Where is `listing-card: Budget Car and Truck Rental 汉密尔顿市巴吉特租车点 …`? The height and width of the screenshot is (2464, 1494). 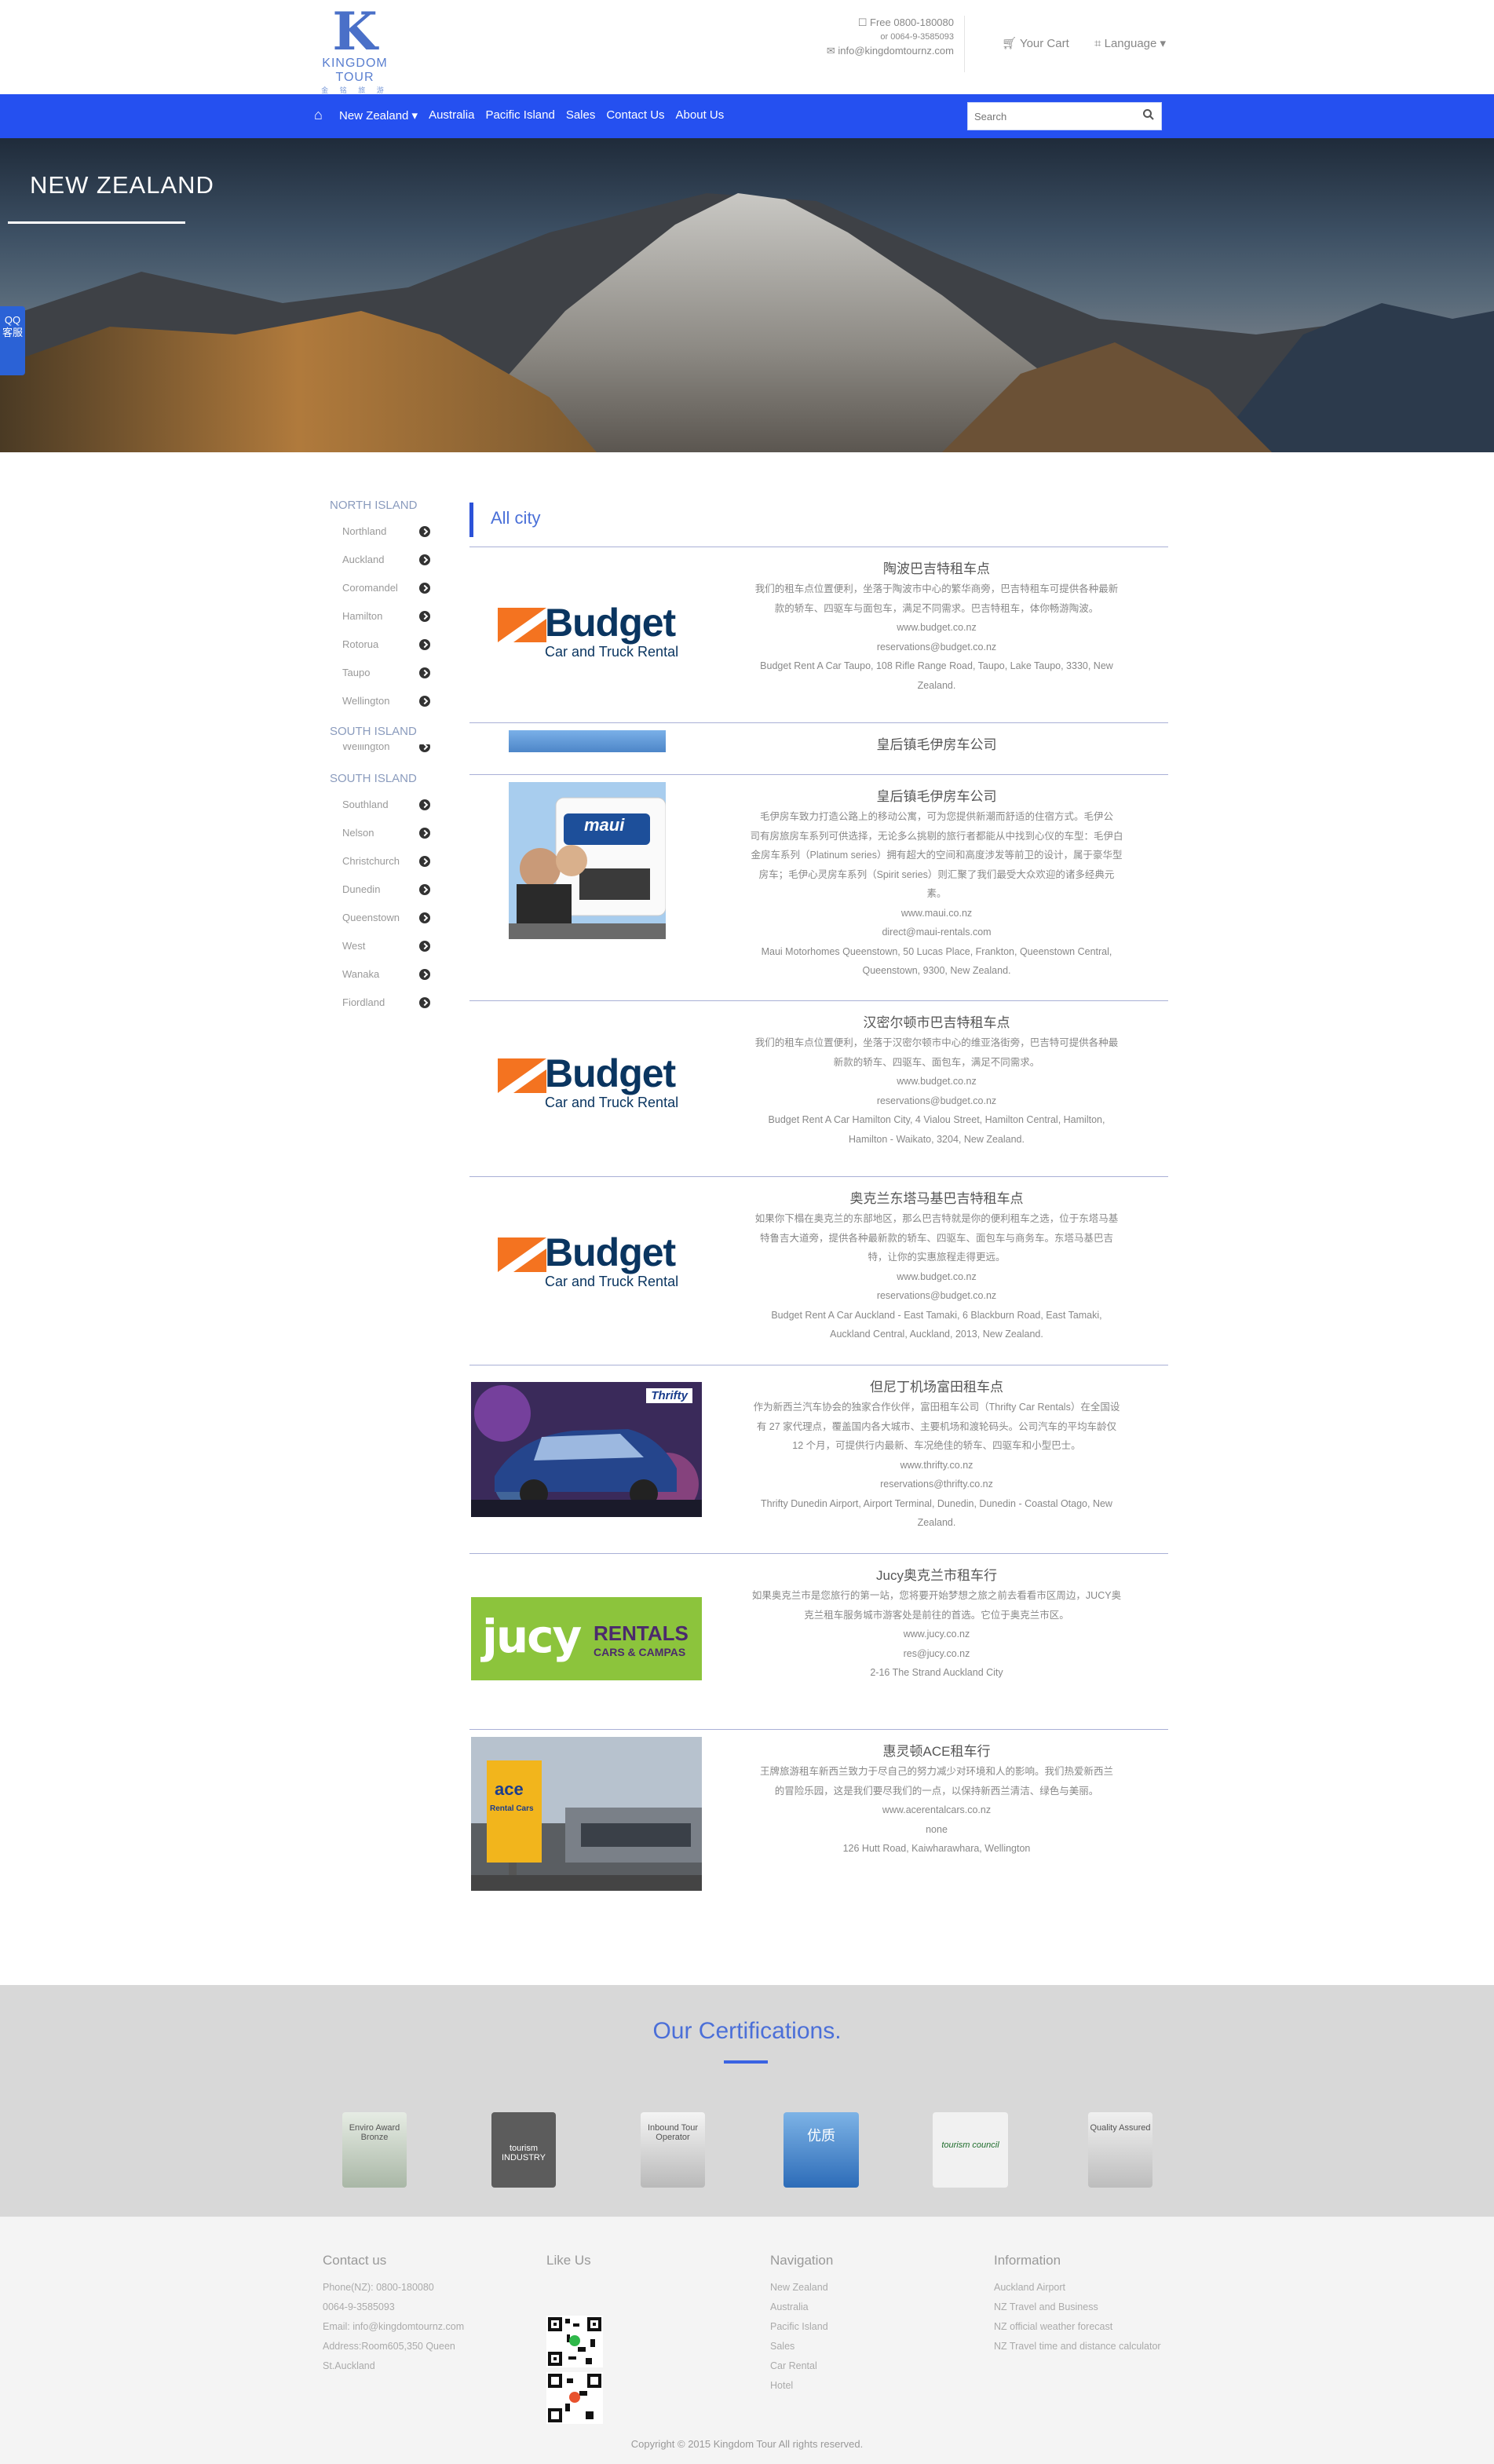 listing-card: Budget Car and Truck Rental 汉密尔顿市巴吉特租车点 … is located at coordinates (818, 1088).